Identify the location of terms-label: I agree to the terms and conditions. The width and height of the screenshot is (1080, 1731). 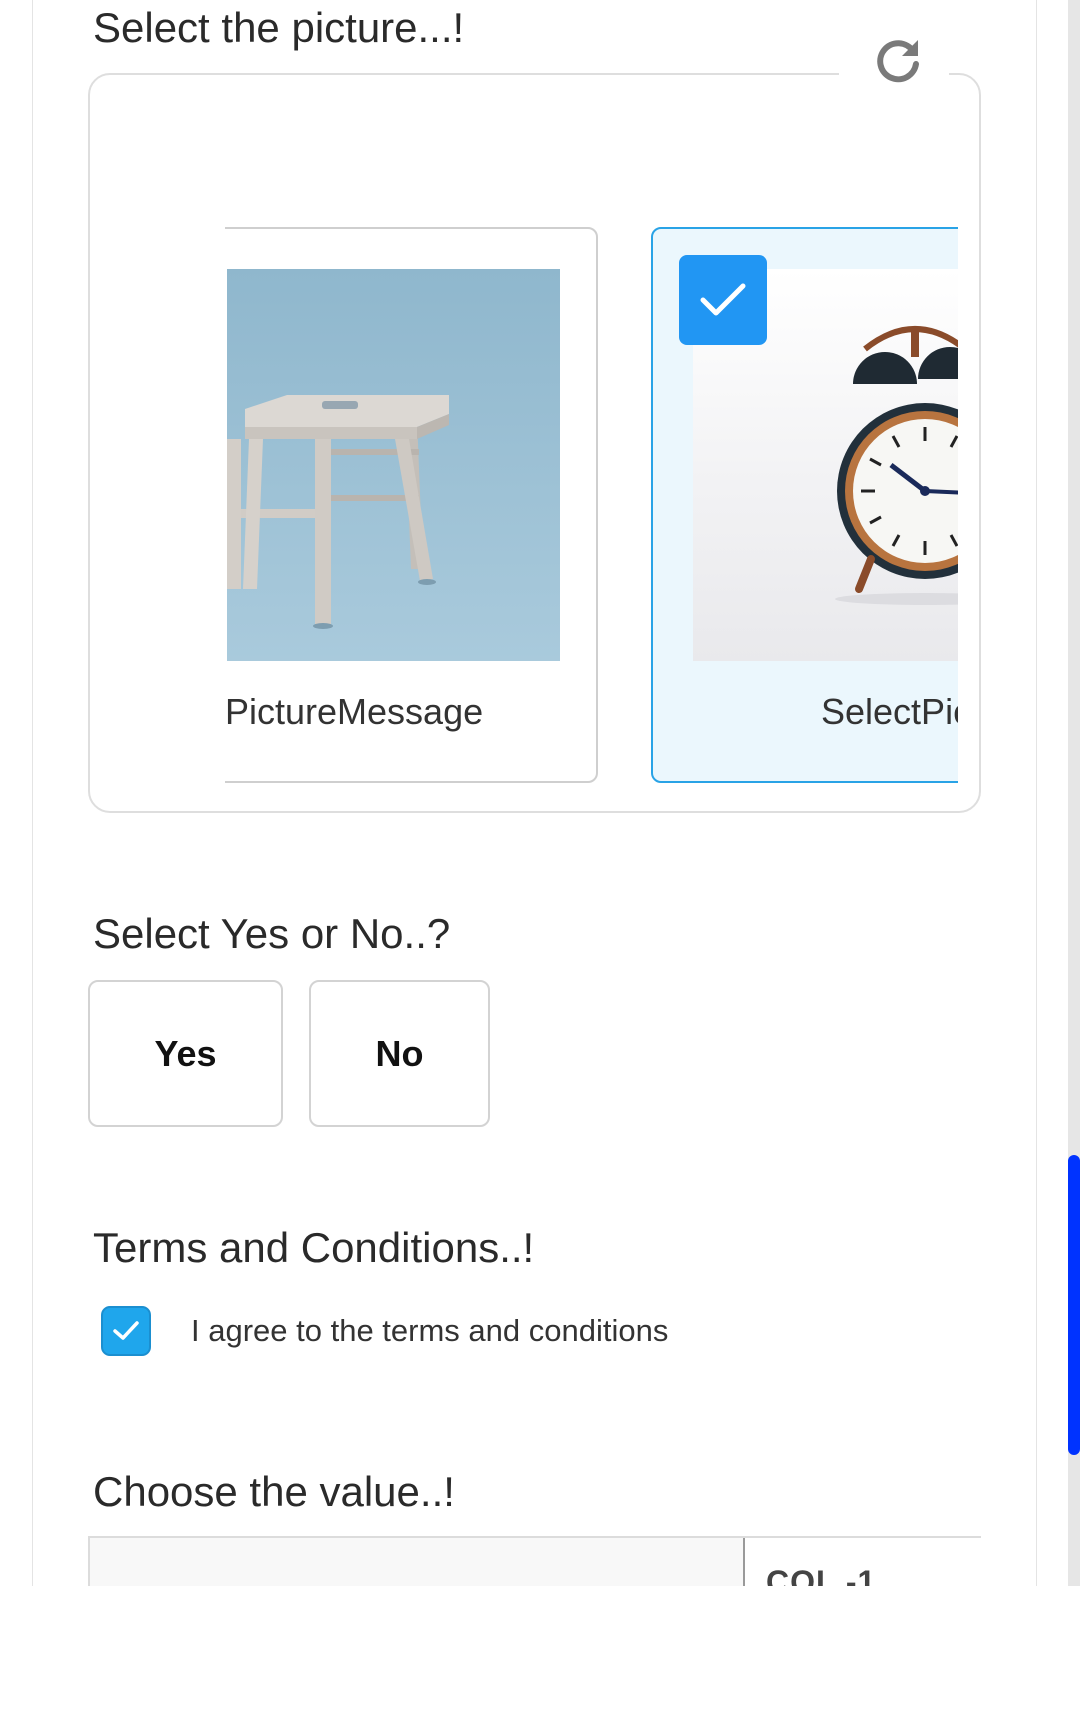
(430, 1330).